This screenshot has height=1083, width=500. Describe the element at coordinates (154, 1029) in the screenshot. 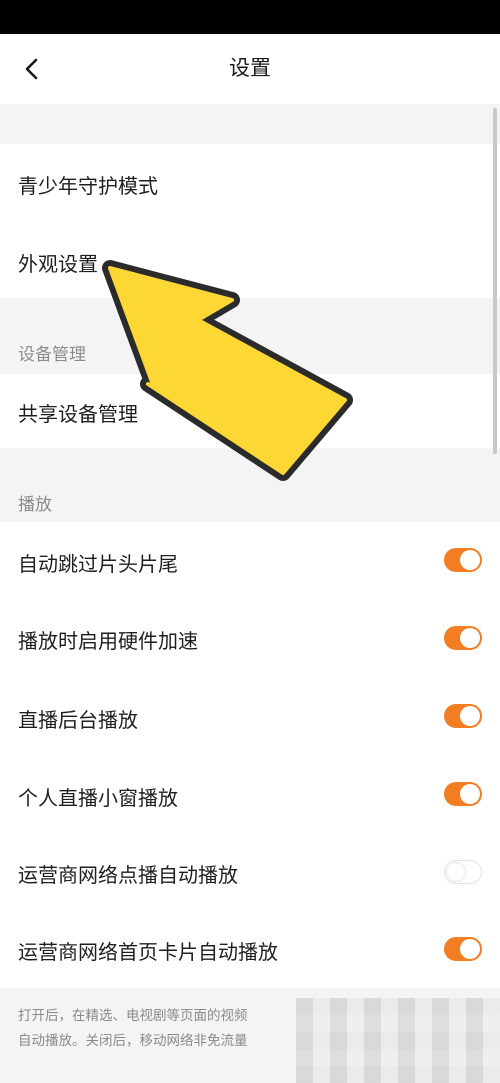

I see `footer-description-text: 打开后，在精选、电视剧等页面的视频 自动播放。关闭后，移动网络非免流量` at that location.